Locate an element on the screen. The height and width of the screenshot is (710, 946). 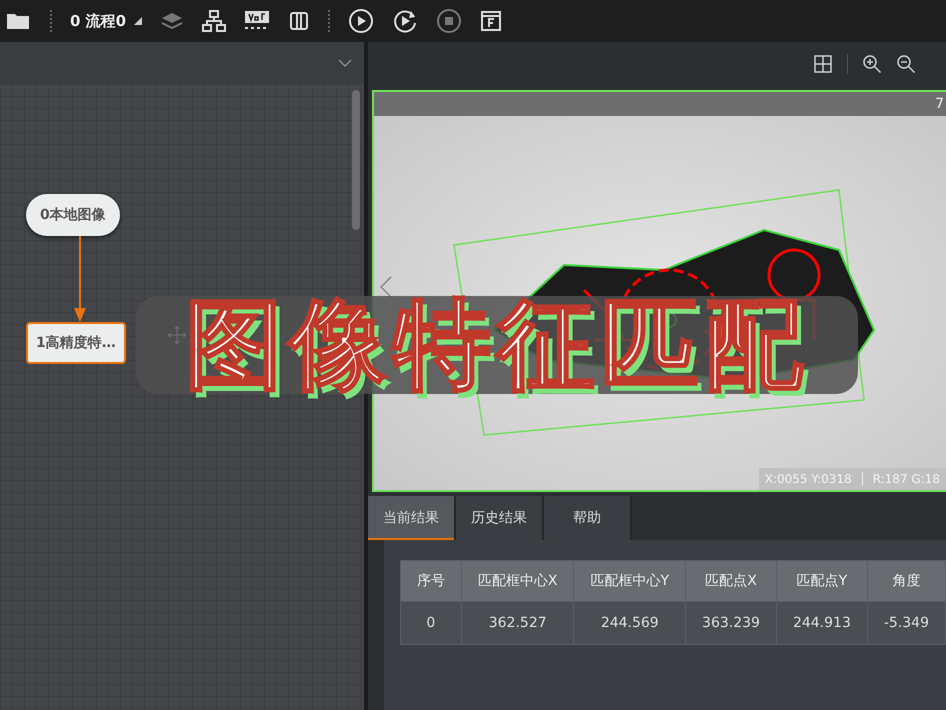
column-header: 角度 is located at coordinates (906, 581).